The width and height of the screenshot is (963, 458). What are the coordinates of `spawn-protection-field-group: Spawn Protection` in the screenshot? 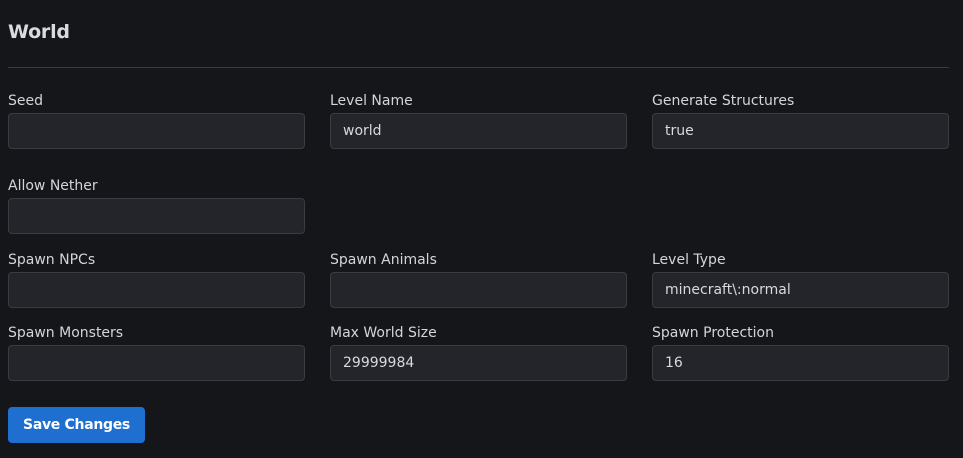 It's located at (800, 353).